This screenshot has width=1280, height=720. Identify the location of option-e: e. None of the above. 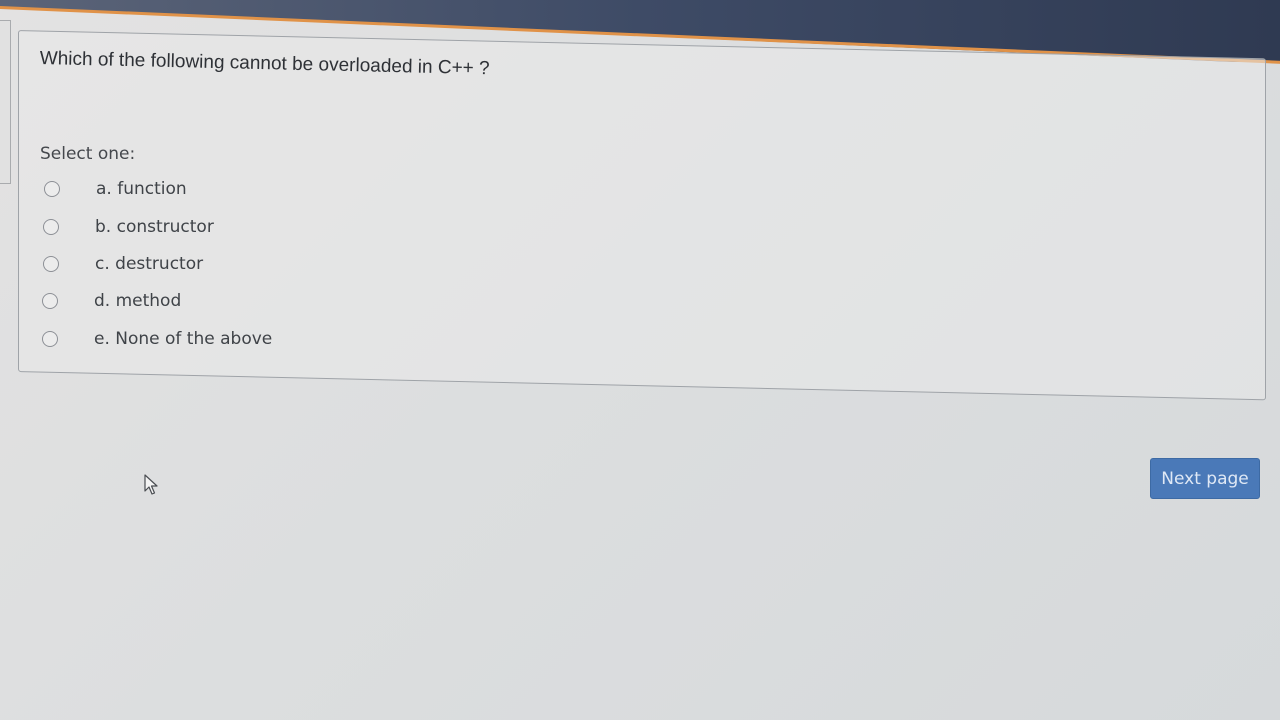
(202, 339).